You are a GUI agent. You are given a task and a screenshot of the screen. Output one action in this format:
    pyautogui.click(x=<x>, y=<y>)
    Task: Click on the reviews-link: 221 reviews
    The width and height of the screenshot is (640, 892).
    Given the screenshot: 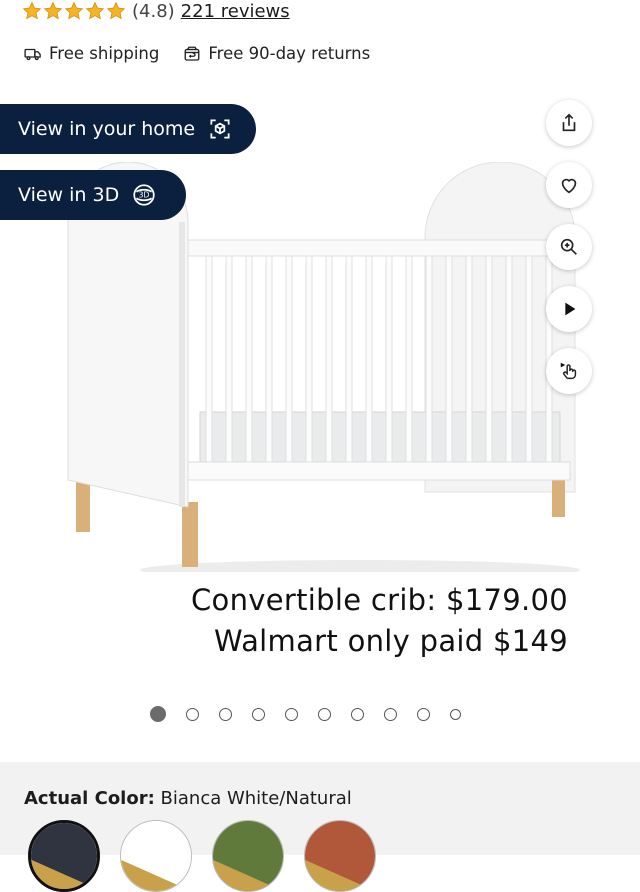 What is the action you would take?
    pyautogui.click(x=235, y=11)
    